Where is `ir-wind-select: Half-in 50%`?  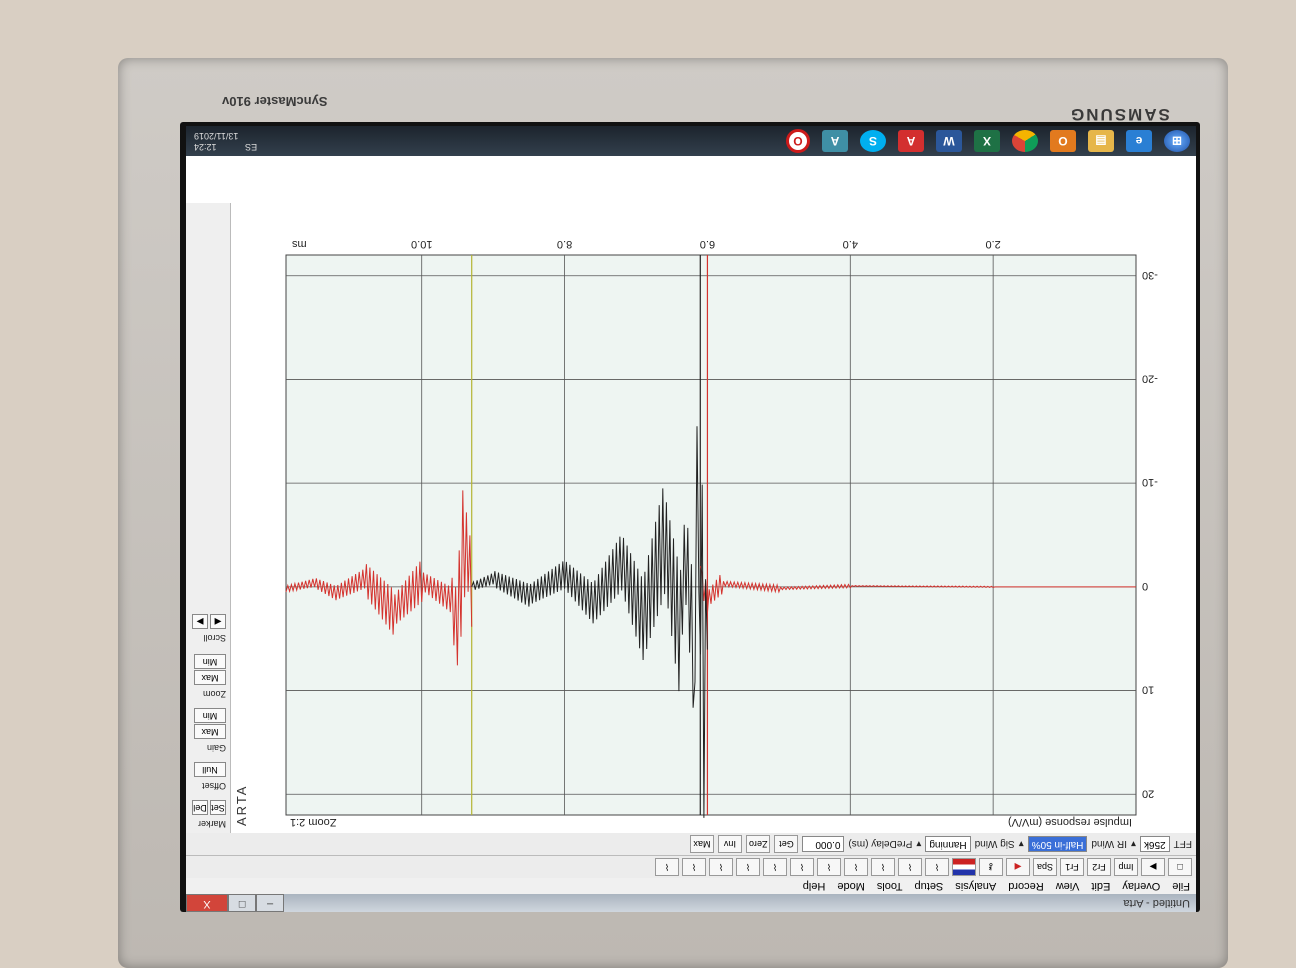 ir-wind-select: Half-in 50% is located at coordinates (1057, 844).